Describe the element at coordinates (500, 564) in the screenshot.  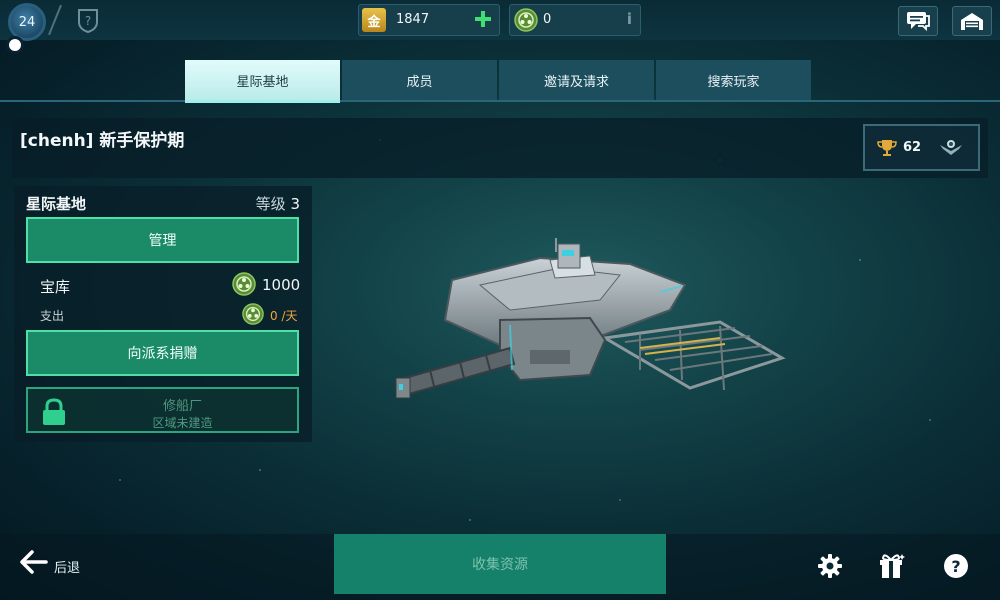
I see `collect-resources-button: 收集资源` at that location.